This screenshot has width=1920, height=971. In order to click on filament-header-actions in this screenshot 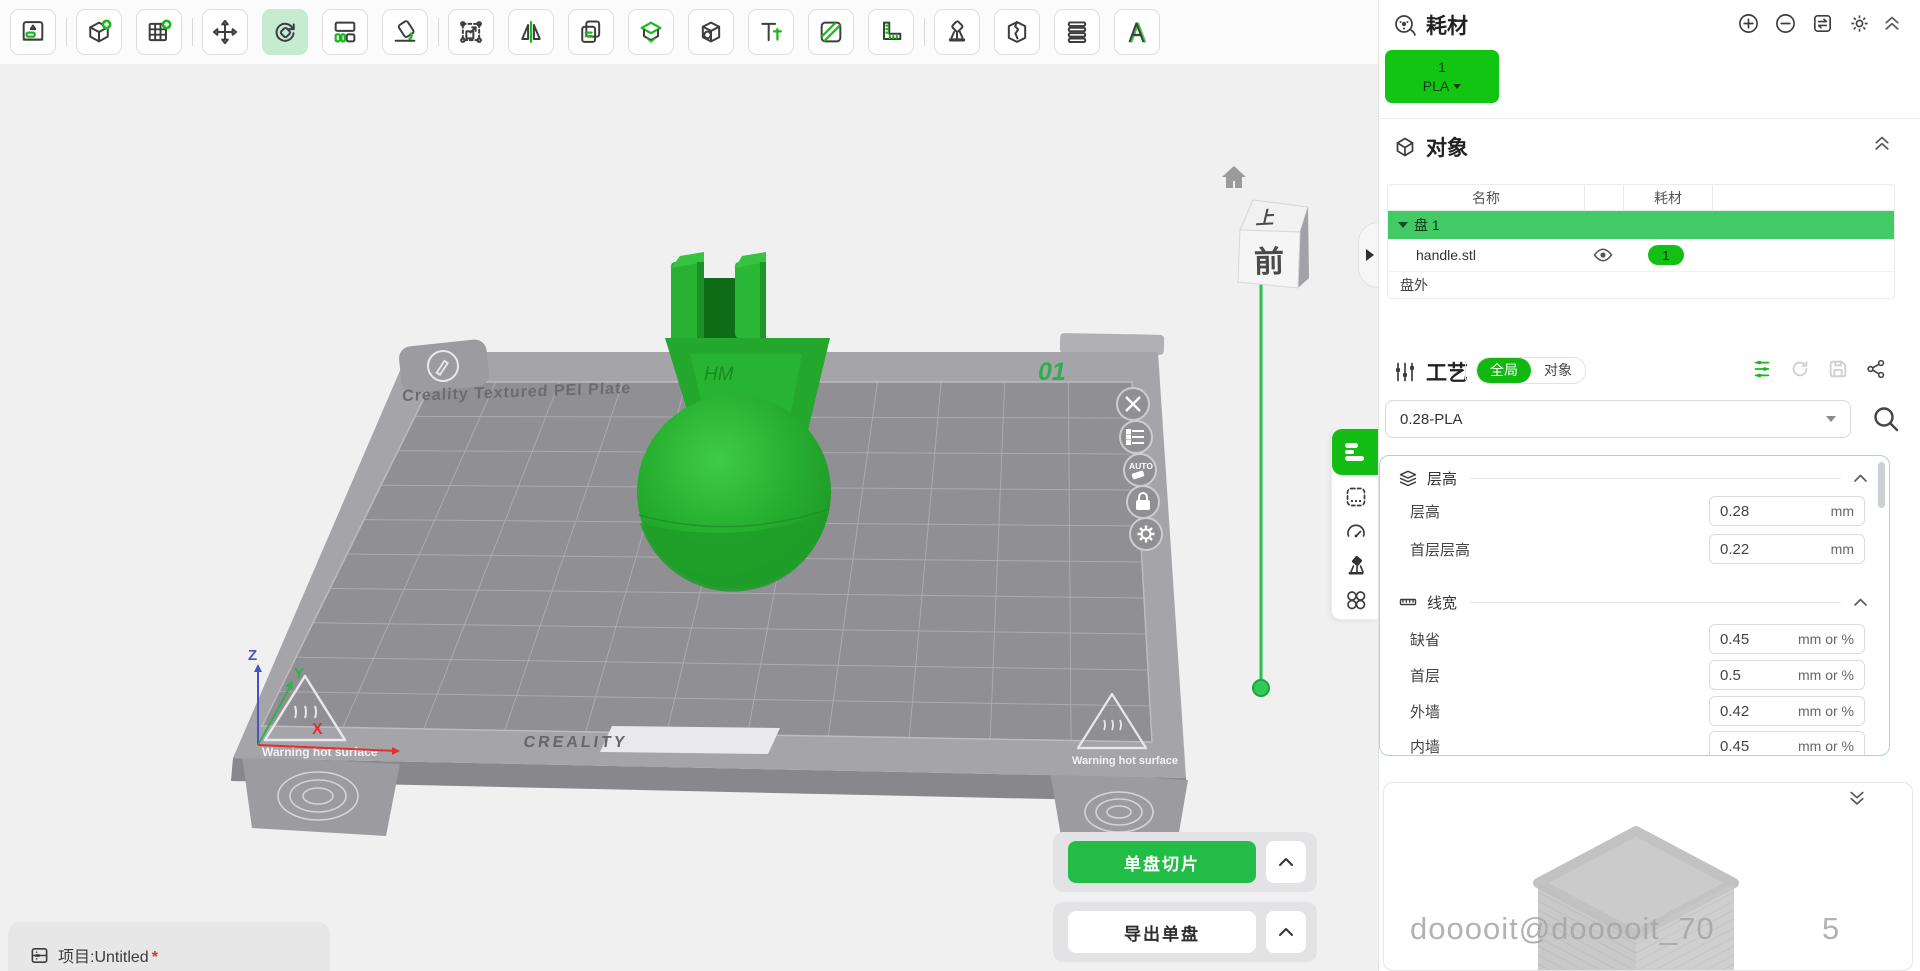, I will do `click(1818, 23)`.